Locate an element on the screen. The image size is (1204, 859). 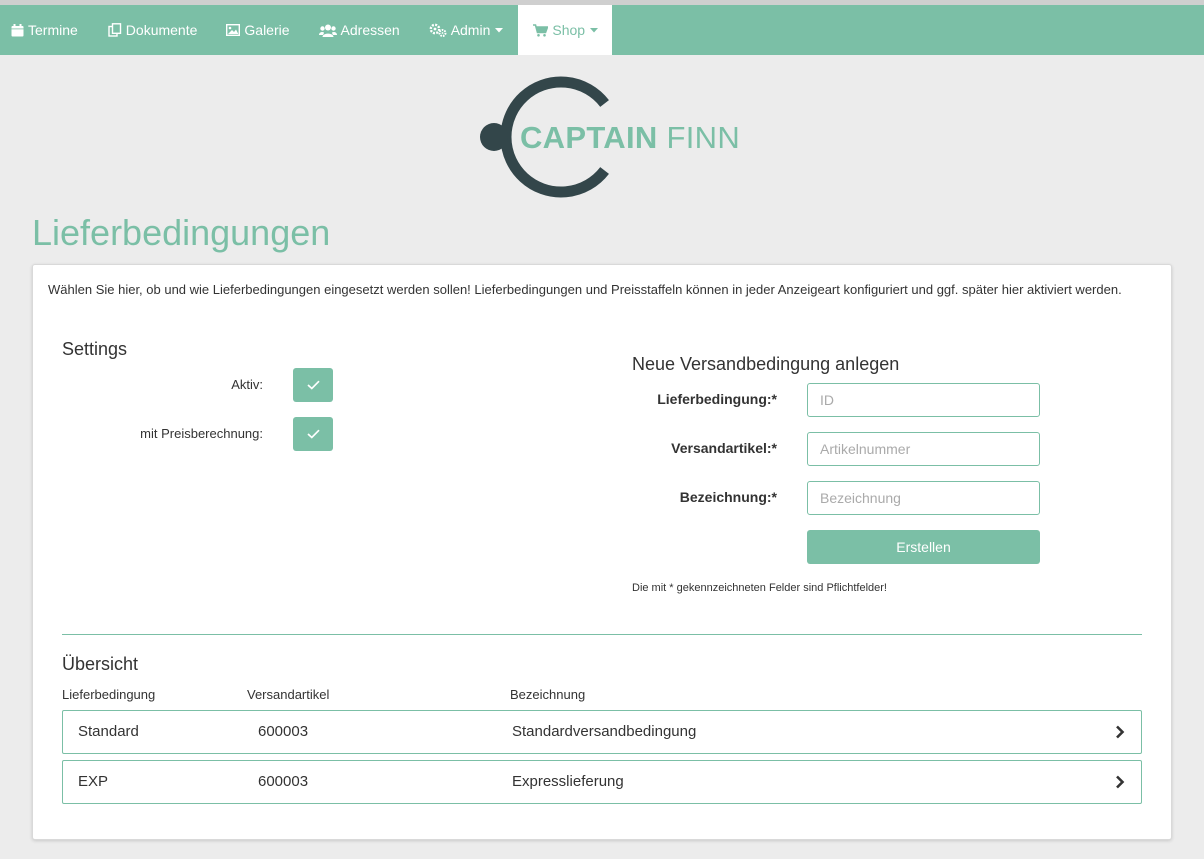
nav-item-galerie: Galerie is located at coordinates (257, 30).